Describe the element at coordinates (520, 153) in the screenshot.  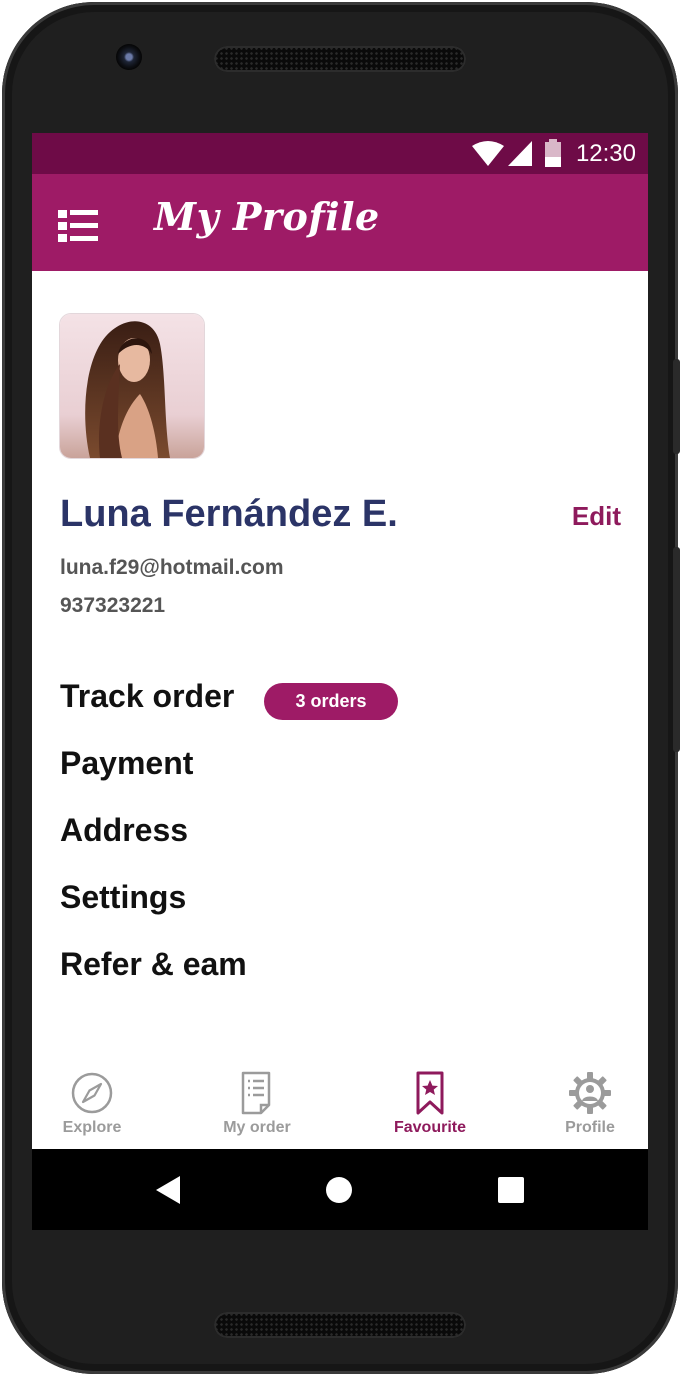
I see `signal-icon` at that location.